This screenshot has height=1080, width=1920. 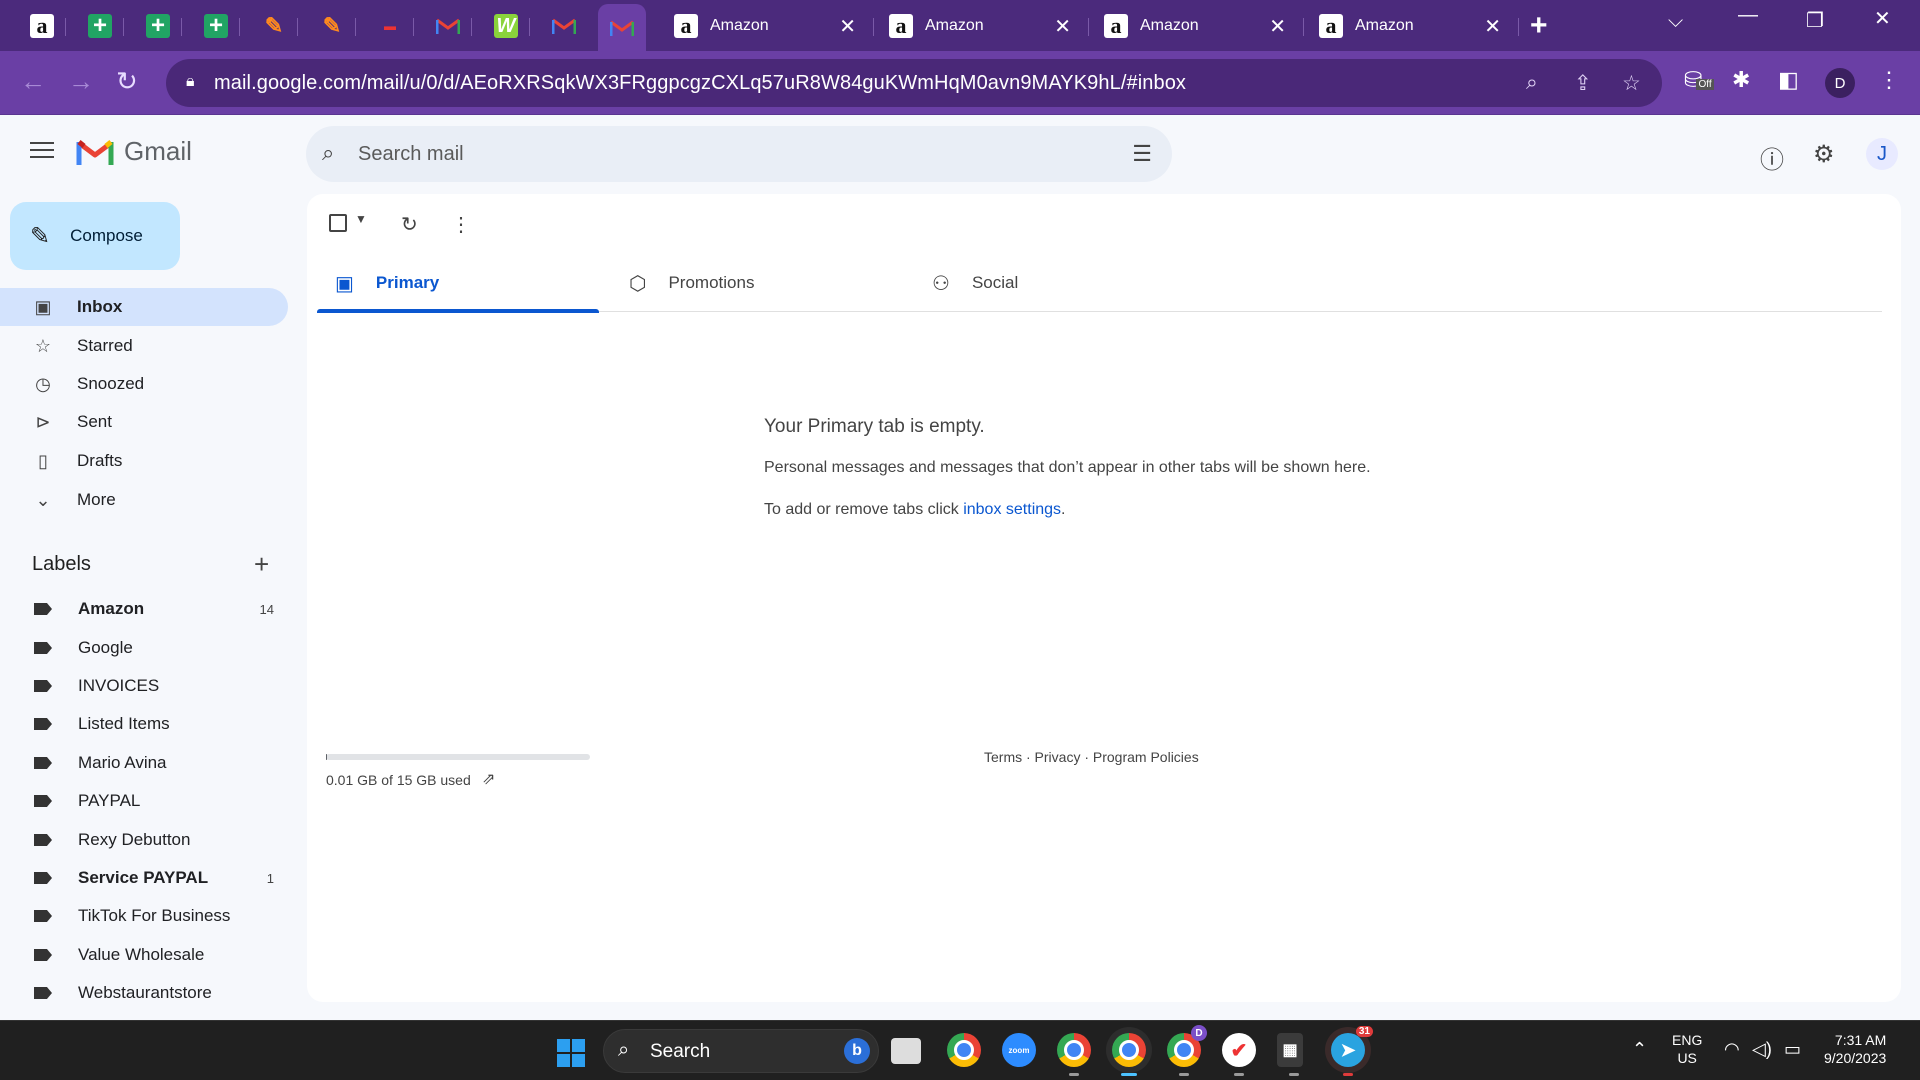 What do you see at coordinates (144, 686) in the screenshot?
I see `label-item-invoices: INVOICES` at bounding box center [144, 686].